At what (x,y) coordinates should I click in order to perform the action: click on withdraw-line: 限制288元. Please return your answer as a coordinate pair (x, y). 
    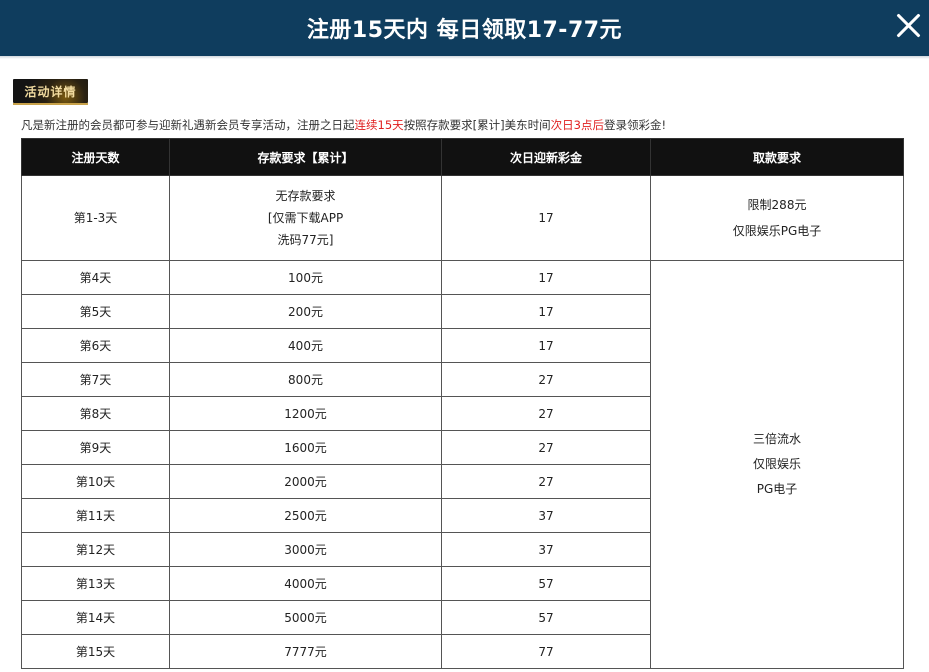
    Looking at the image, I should click on (777, 205).